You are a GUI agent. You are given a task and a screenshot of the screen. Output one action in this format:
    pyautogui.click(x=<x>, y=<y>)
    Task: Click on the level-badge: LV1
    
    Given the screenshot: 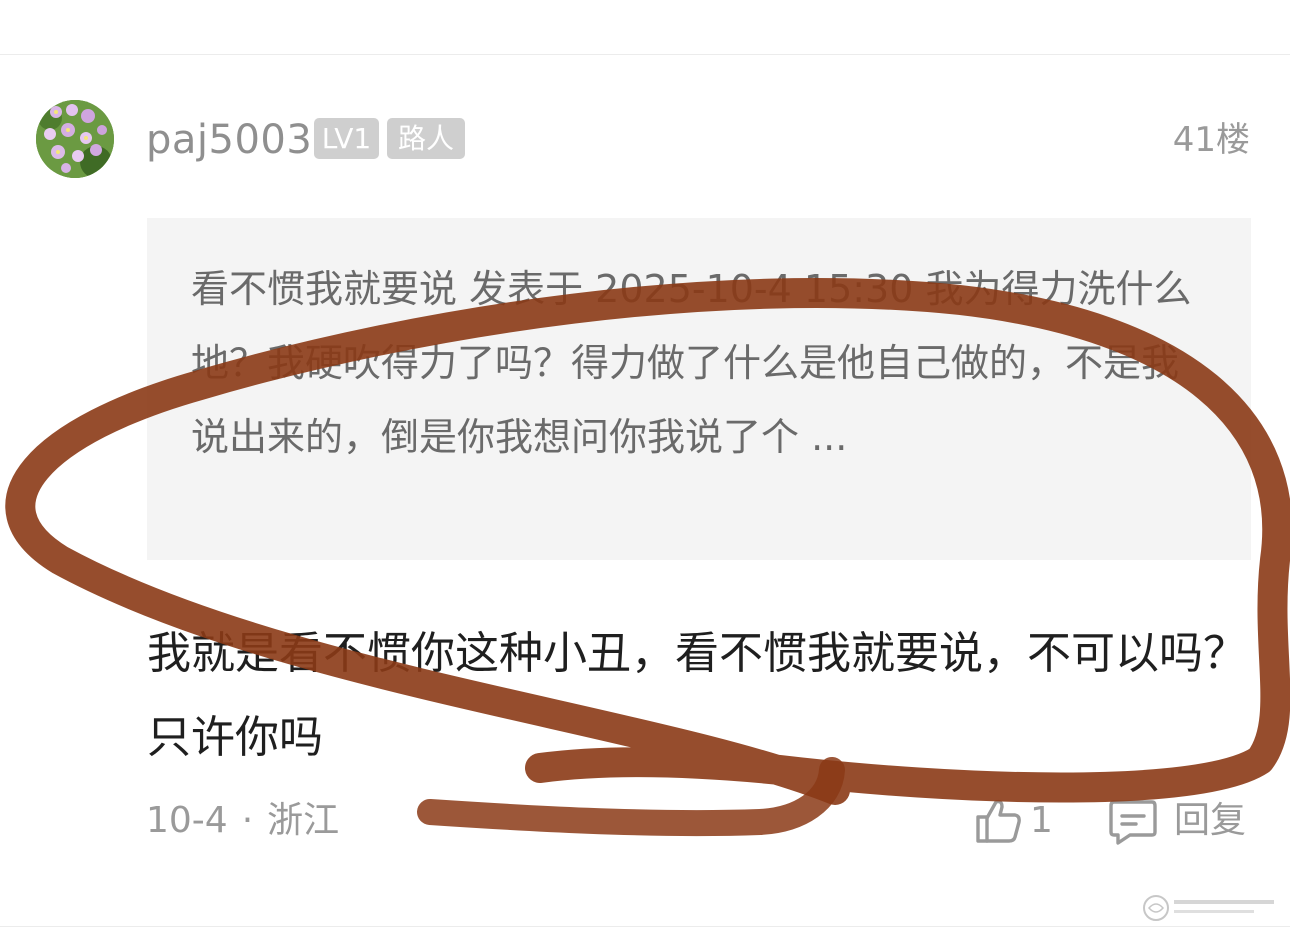 What is the action you would take?
    pyautogui.click(x=346, y=138)
    